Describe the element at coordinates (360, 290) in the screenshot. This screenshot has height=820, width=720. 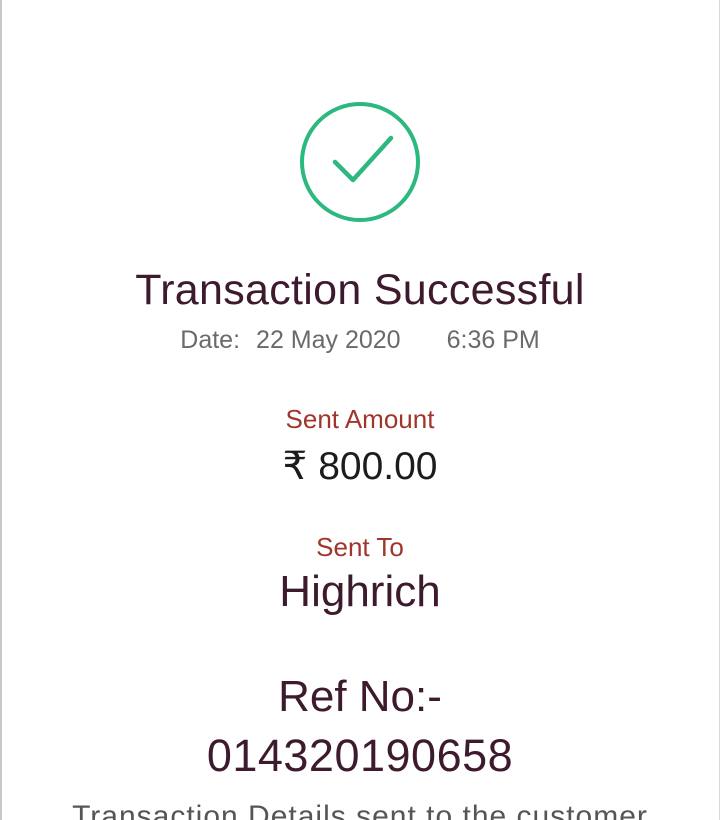
I see `status-title: Transaction Successful` at that location.